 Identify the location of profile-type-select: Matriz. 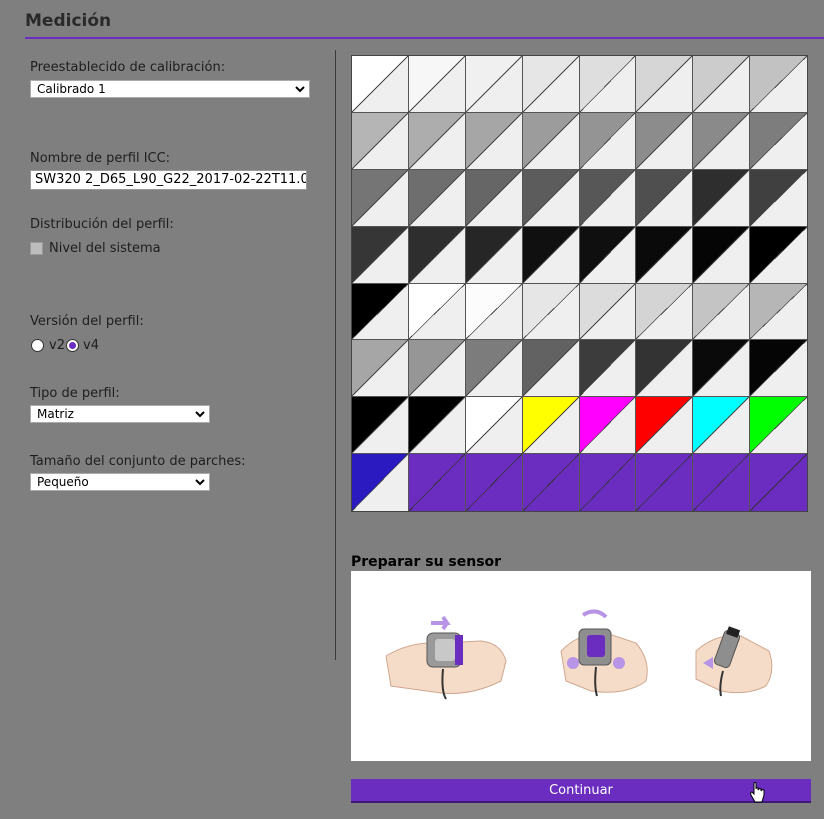
(120, 414).